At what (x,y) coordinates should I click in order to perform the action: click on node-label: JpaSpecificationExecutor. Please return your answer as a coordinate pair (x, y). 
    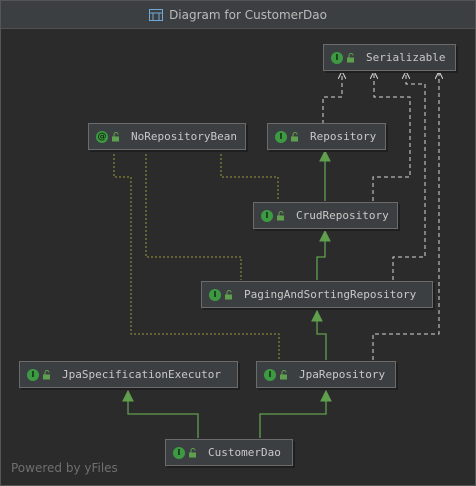
    Looking at the image, I should click on (141, 374).